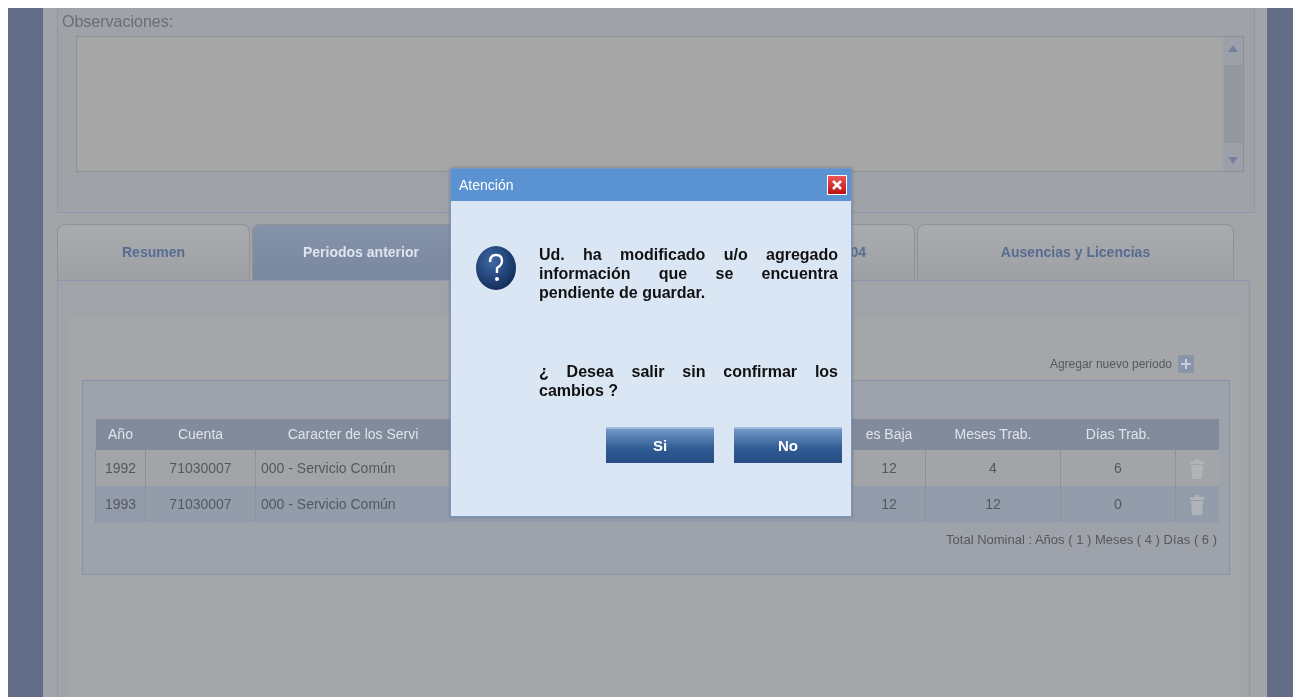 This screenshot has height=697, width=1293. Describe the element at coordinates (1233, 104) in the screenshot. I see `scrollbar` at that location.